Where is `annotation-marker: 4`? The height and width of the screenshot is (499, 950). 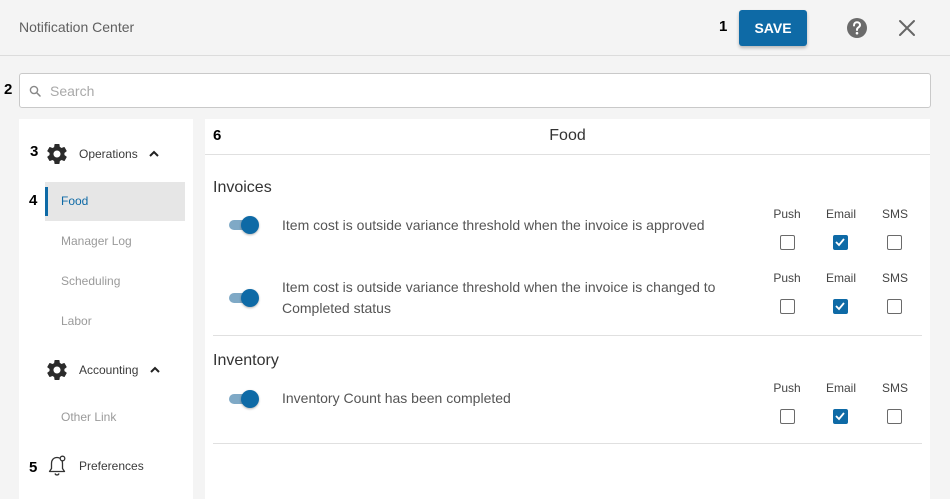
annotation-marker: 4 is located at coordinates (33, 200).